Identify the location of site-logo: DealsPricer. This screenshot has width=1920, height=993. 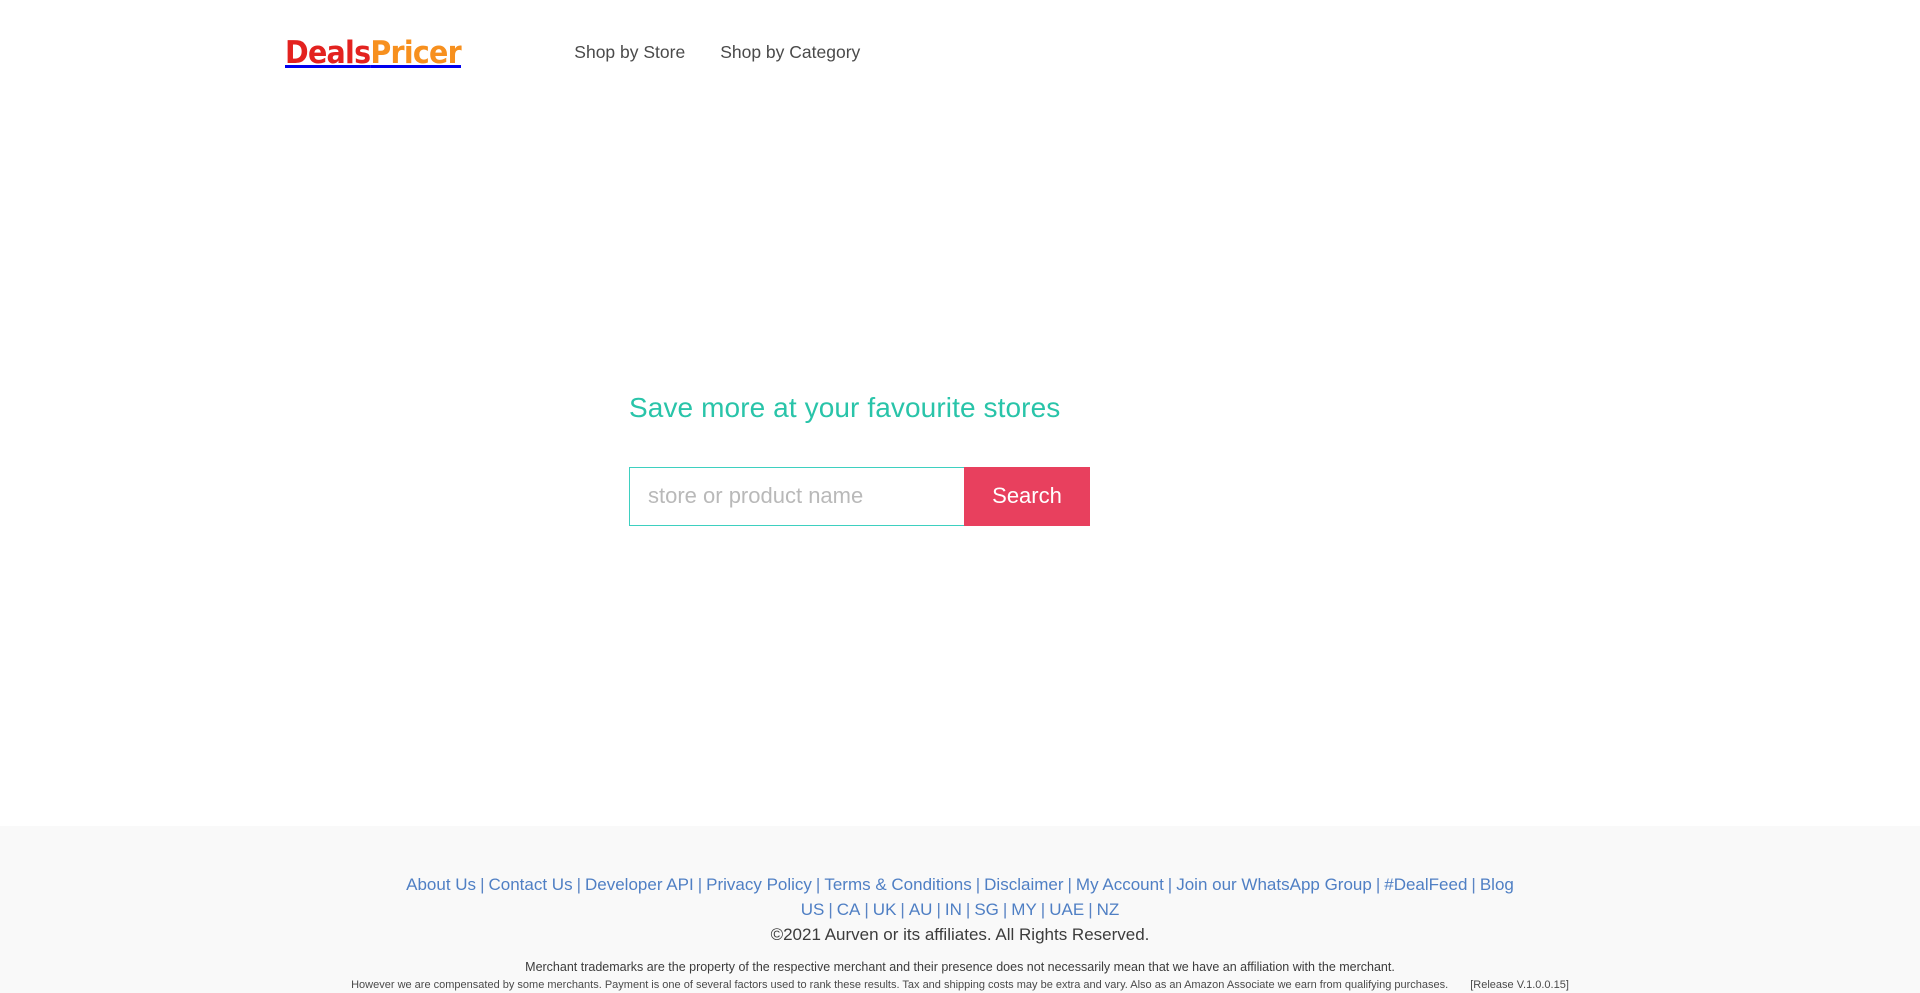
(373, 52).